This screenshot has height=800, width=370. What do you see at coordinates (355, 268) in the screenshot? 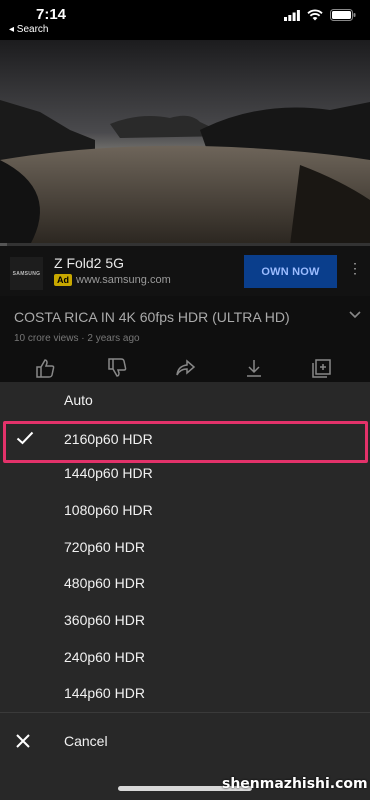
I see `ad-more-menu-icon: ⋮` at bounding box center [355, 268].